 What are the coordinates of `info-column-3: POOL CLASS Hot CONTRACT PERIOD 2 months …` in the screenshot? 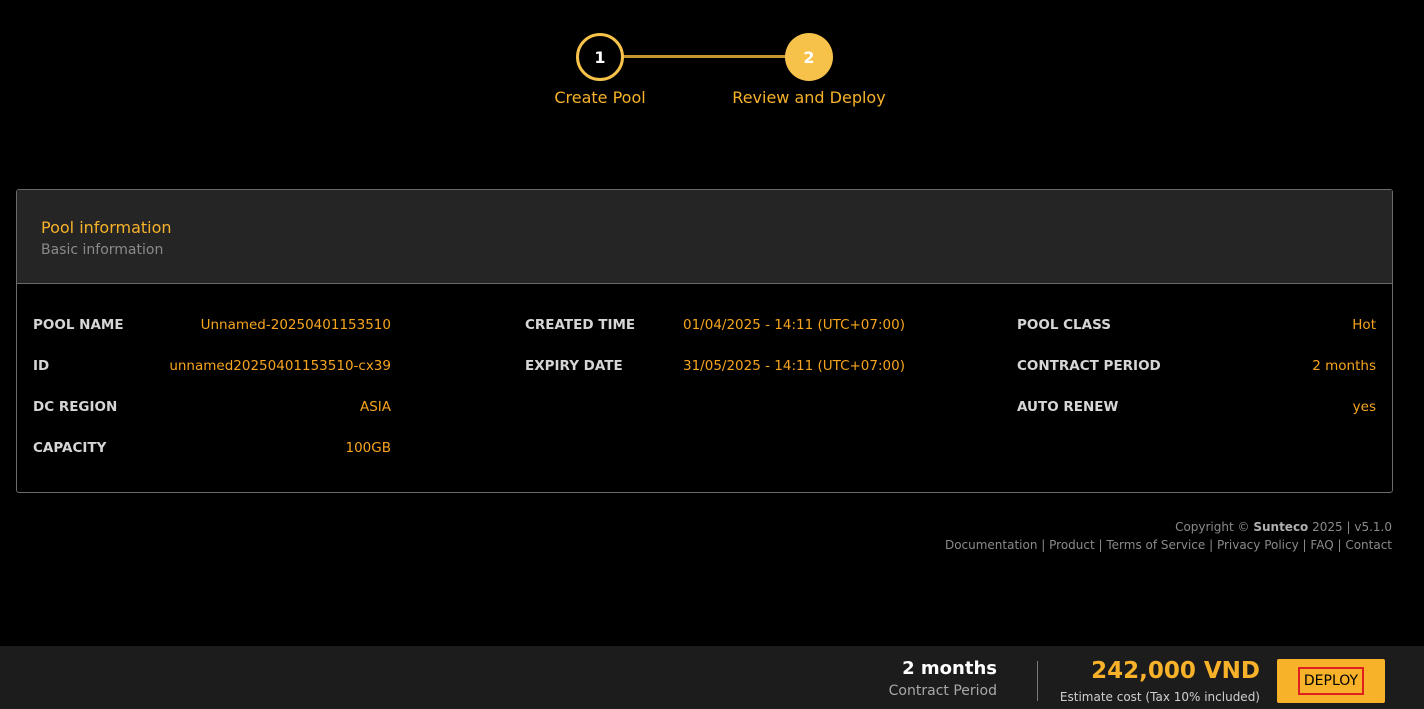 It's located at (1196, 378).